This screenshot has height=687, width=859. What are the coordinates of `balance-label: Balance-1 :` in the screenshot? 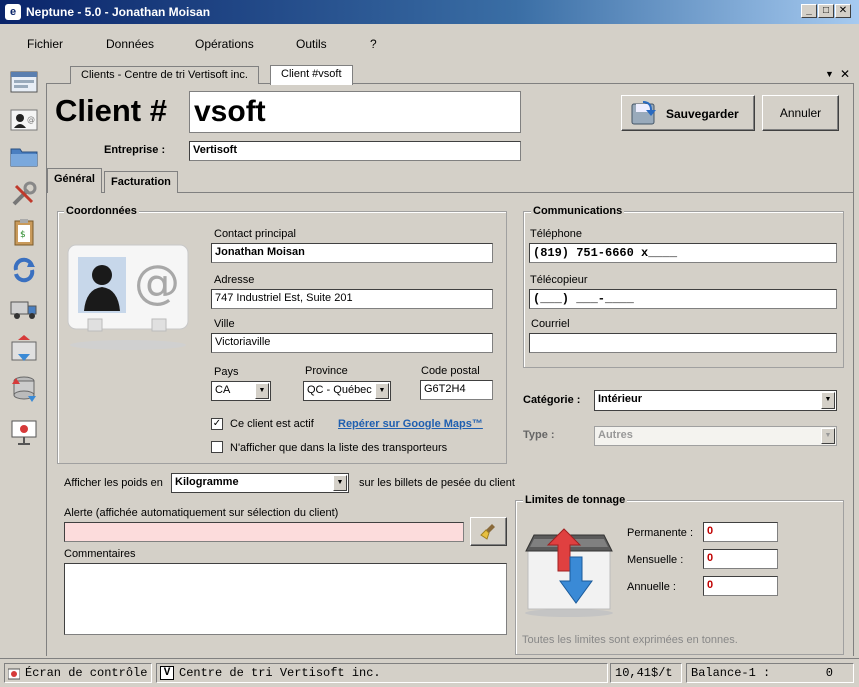 It's located at (731, 673).